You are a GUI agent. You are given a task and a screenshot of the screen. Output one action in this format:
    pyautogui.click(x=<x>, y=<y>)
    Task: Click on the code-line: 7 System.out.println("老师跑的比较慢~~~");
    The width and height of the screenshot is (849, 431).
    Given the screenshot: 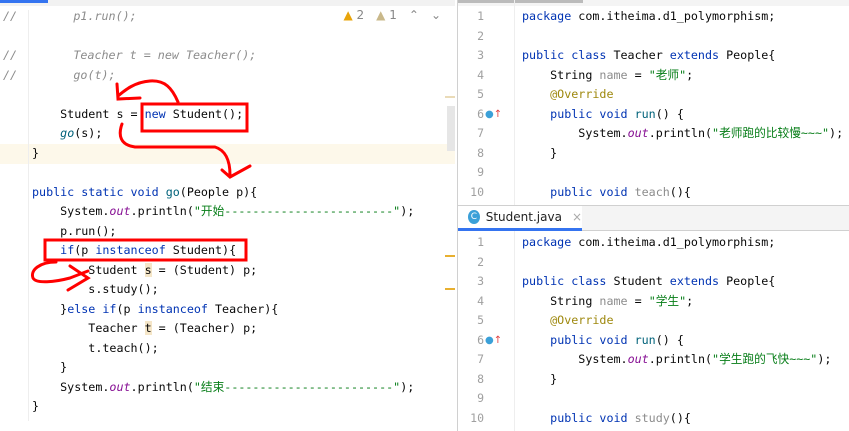 What is the action you would take?
    pyautogui.click(x=653, y=134)
    